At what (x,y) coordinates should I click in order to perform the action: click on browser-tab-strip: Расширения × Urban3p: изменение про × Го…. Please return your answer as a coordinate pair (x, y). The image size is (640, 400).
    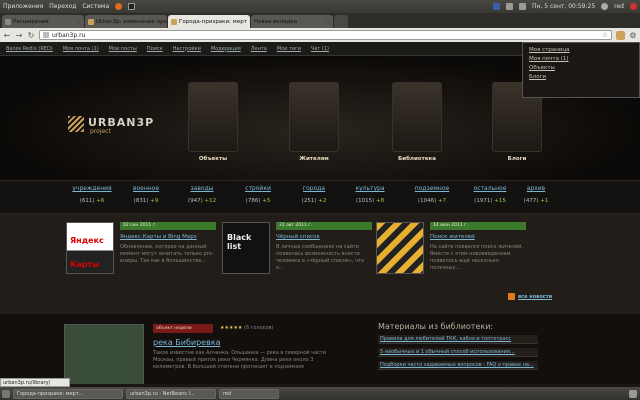
    Looking at the image, I should click on (320, 20).